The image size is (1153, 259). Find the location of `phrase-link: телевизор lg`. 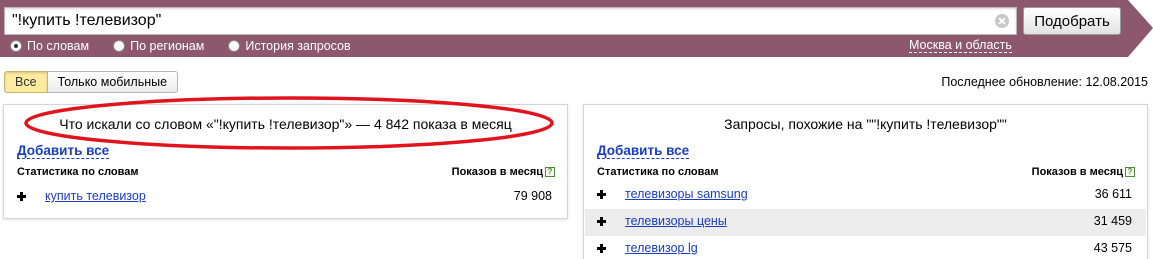

phrase-link: телевизор lg is located at coordinates (661, 248).